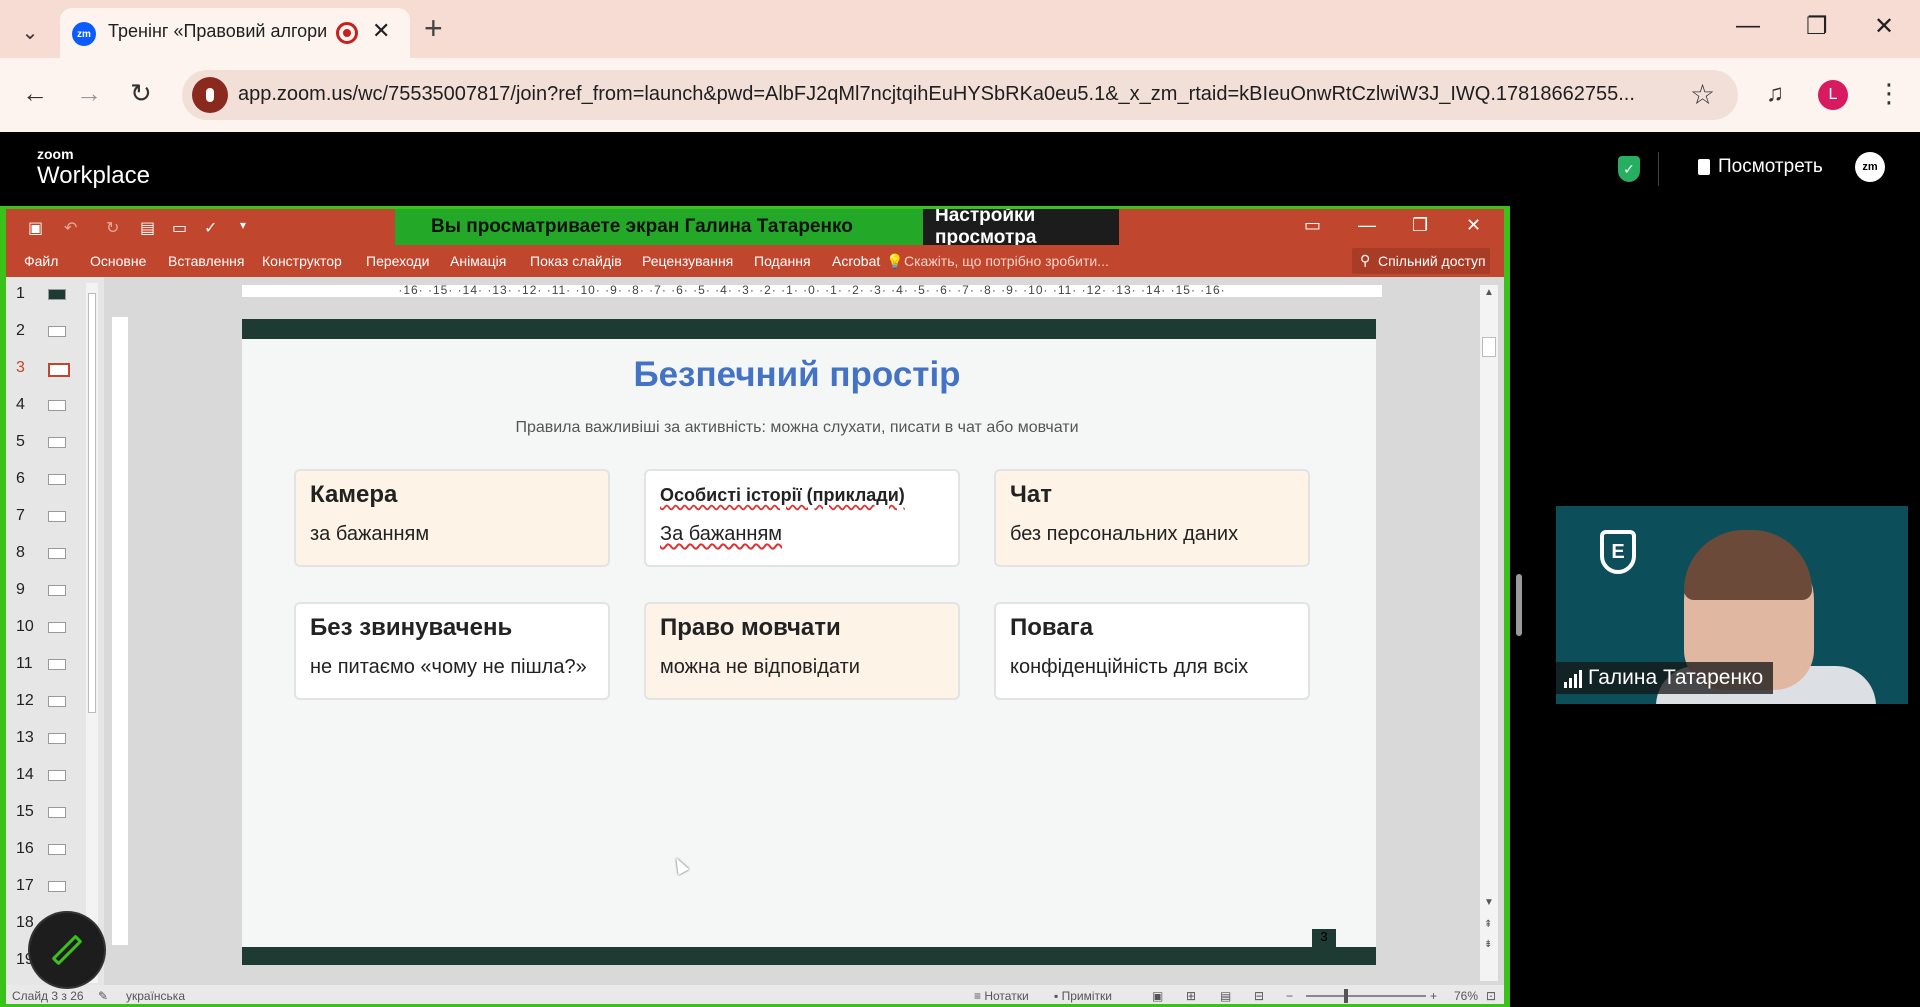  What do you see at coordinates (1191, 996) in the screenshot?
I see `slide-sorter-icon: ⊞` at bounding box center [1191, 996].